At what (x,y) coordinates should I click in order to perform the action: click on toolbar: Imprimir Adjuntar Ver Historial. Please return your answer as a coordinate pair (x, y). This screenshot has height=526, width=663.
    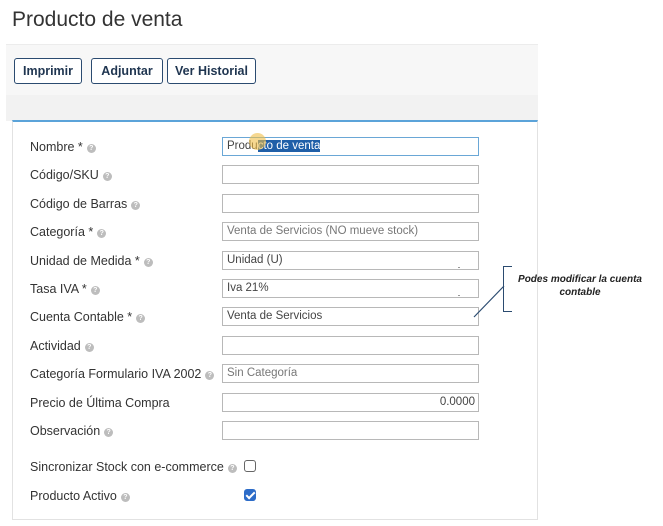
    Looking at the image, I should click on (272, 70).